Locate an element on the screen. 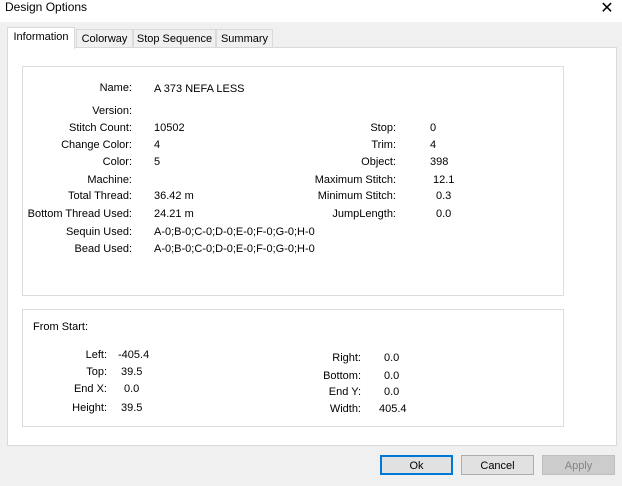  bead-used-value: A-0;B-0;C-0;D-0;E-0;F-0;G-0;H-0 is located at coordinates (234, 249).